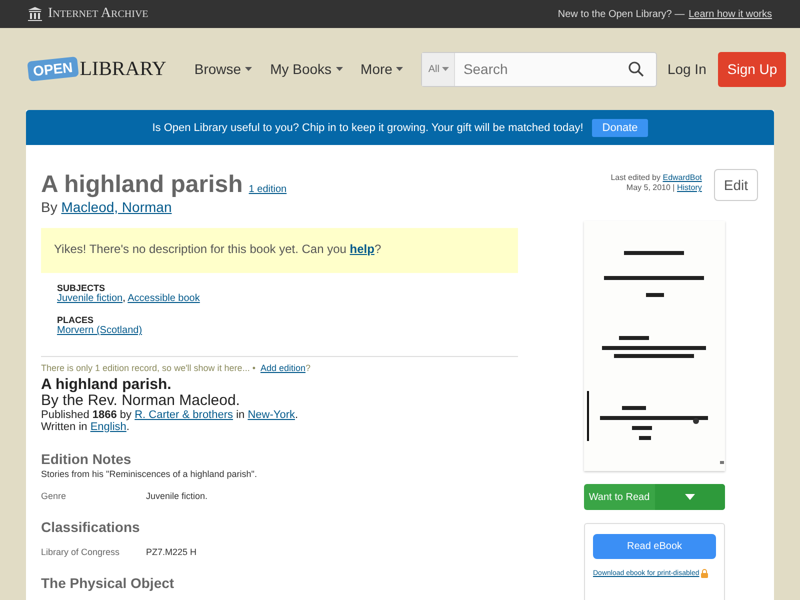  What do you see at coordinates (35, 14) in the screenshot?
I see `archive-building-icon` at bounding box center [35, 14].